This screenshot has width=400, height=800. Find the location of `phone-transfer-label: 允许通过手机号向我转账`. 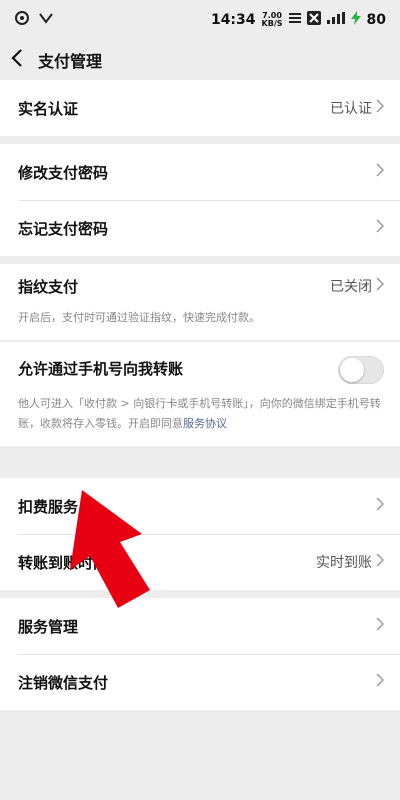

phone-transfer-label: 允许通过手机号向我转账 is located at coordinates (101, 368).